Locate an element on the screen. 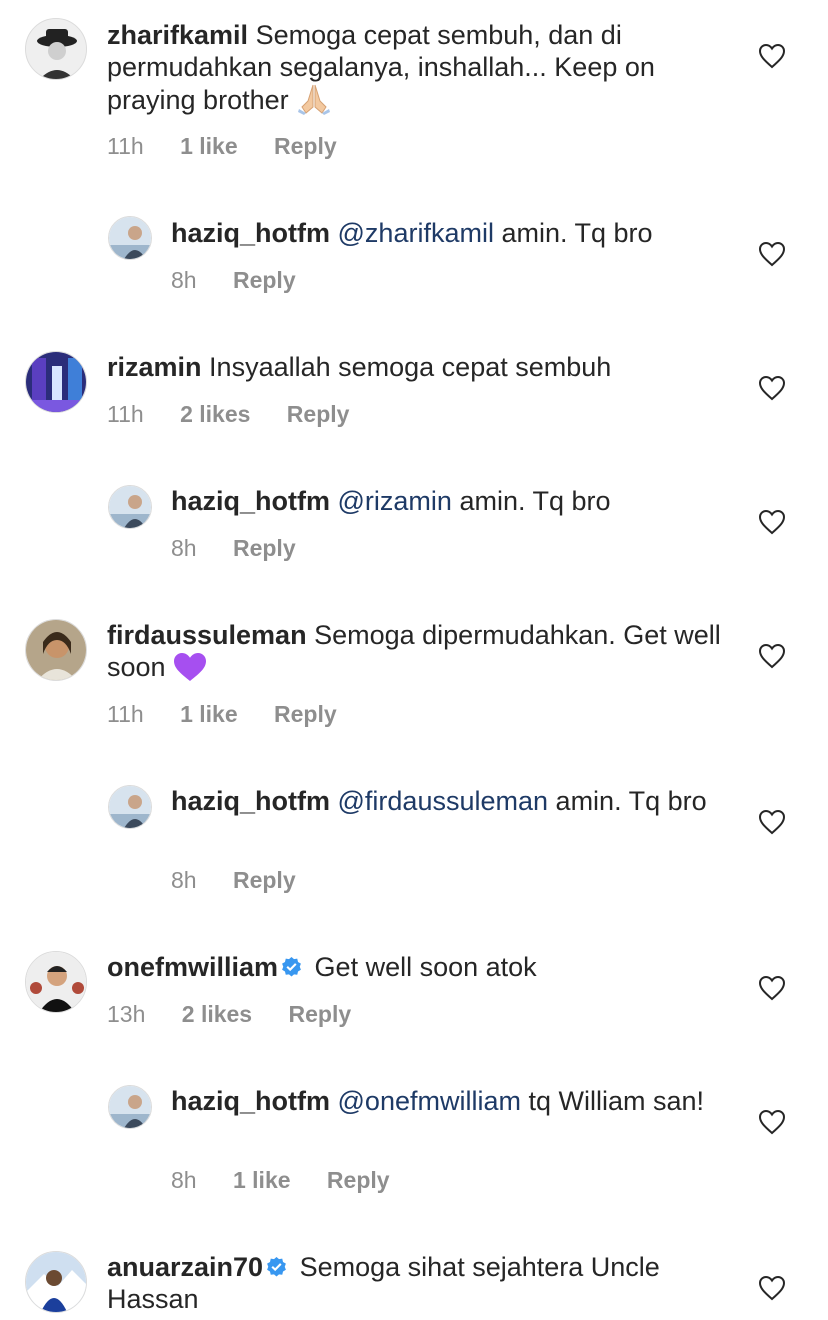 The image size is (828, 1320). mention-link: @zharifkamil is located at coordinates (416, 233).